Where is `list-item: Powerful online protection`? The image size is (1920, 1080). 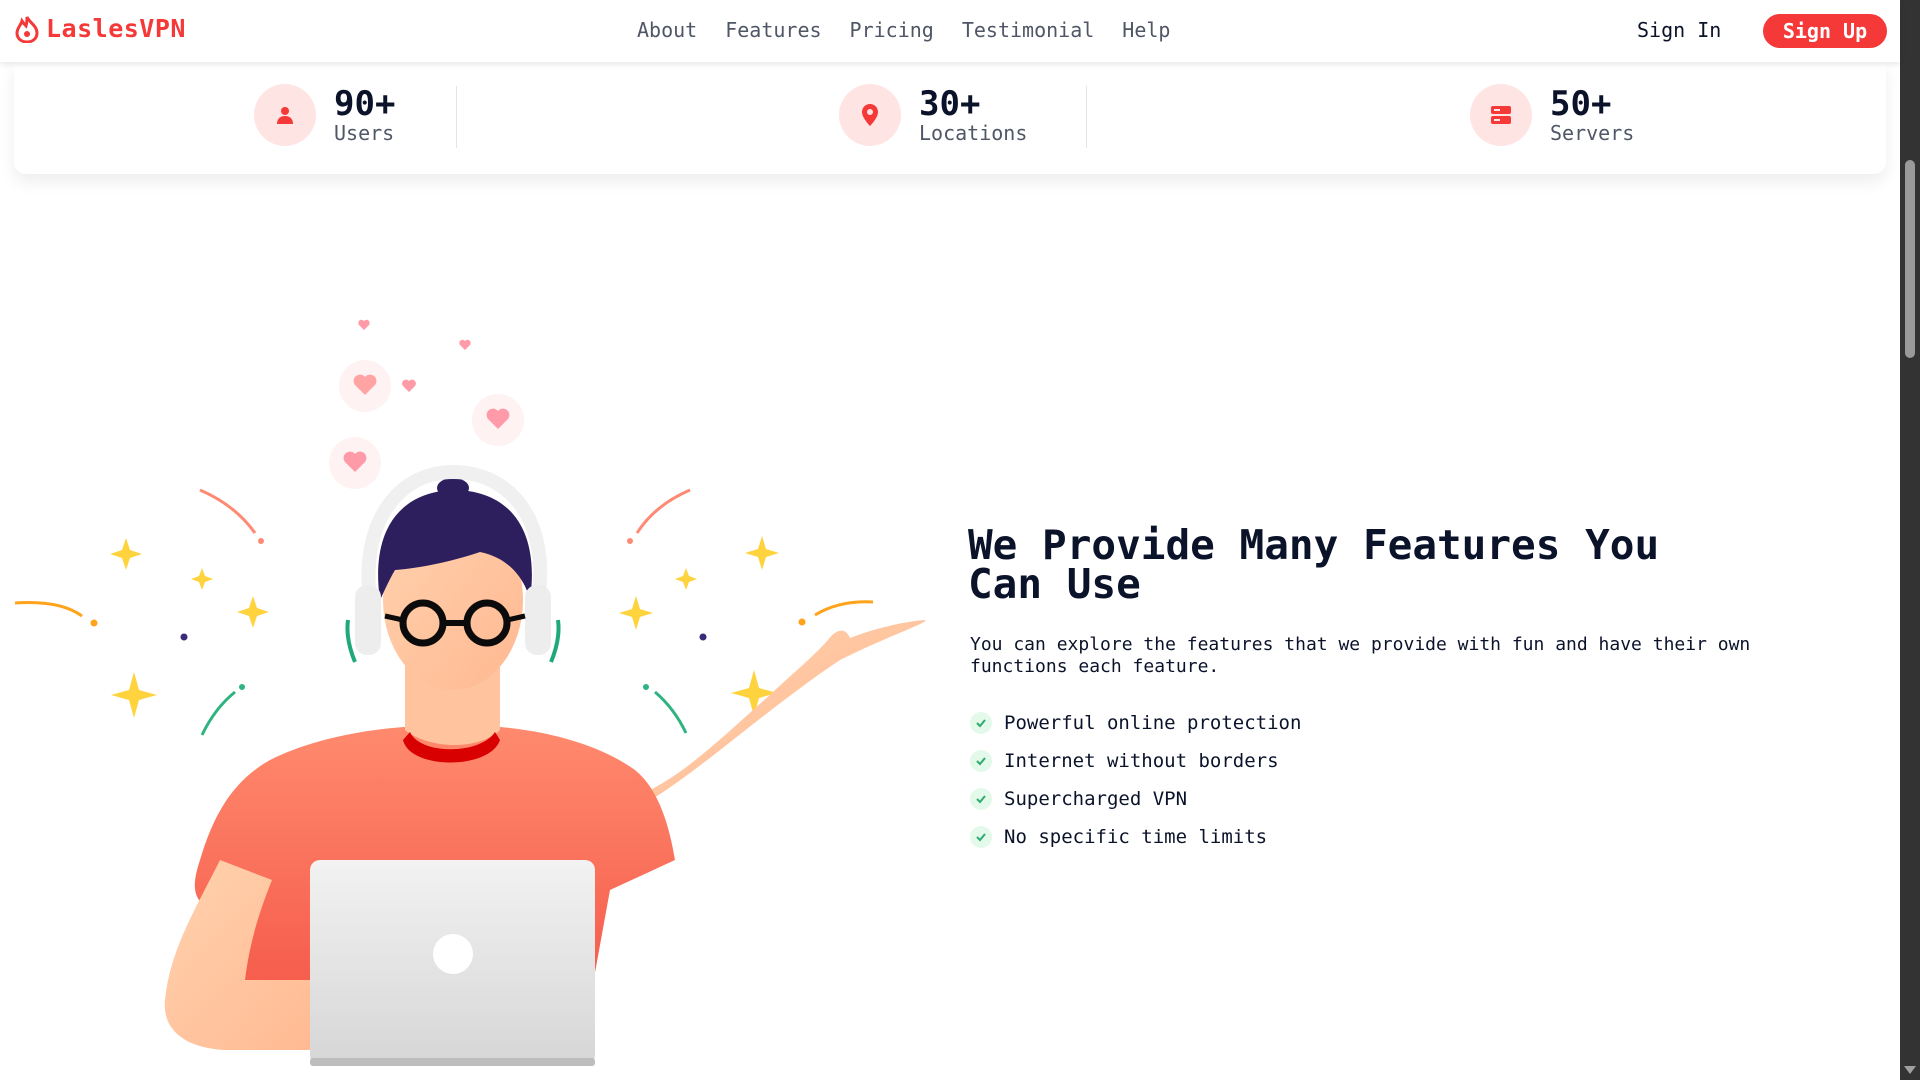
list-item: Powerful online protection is located at coordinates (1135, 723).